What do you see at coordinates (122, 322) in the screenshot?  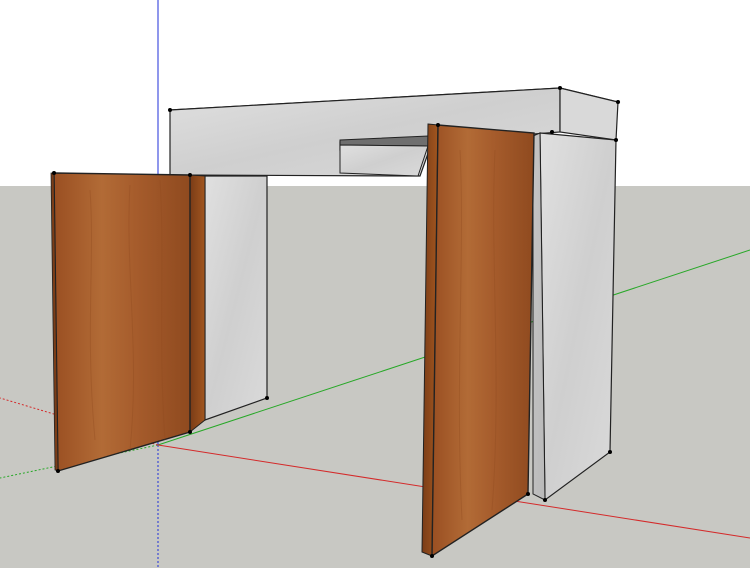 I see `door-left-face` at bounding box center [122, 322].